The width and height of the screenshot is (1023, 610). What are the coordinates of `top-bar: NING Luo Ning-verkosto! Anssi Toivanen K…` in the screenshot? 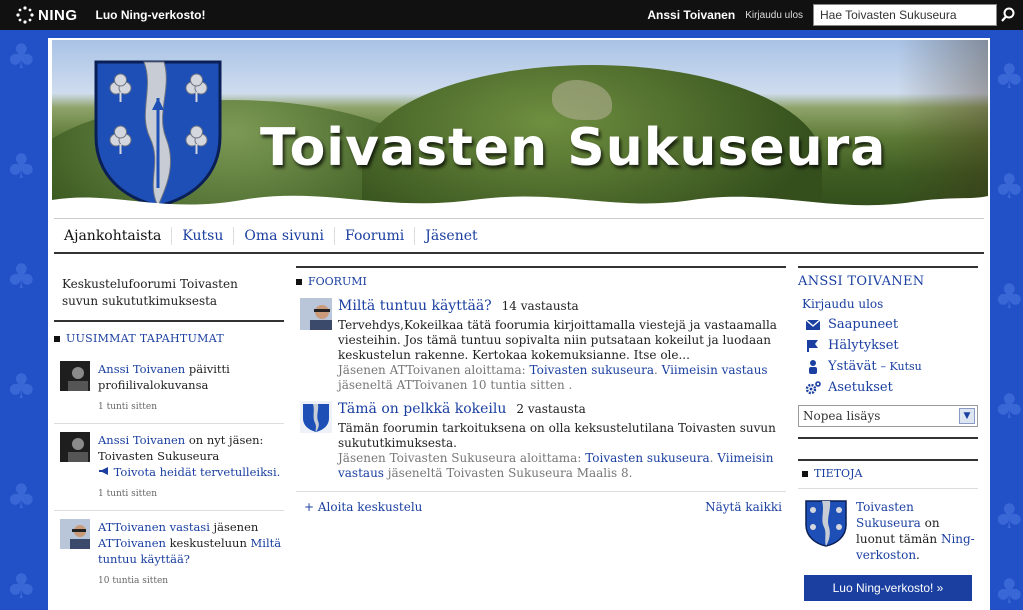 It's located at (511, 15).